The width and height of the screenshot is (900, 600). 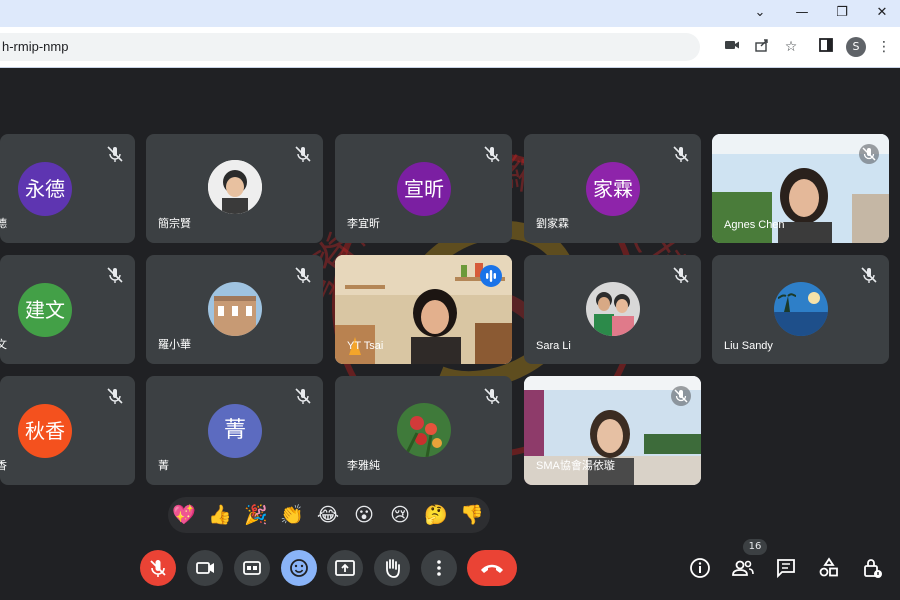 I want to click on participant-tile: 永德 德, so click(x=67, y=188).